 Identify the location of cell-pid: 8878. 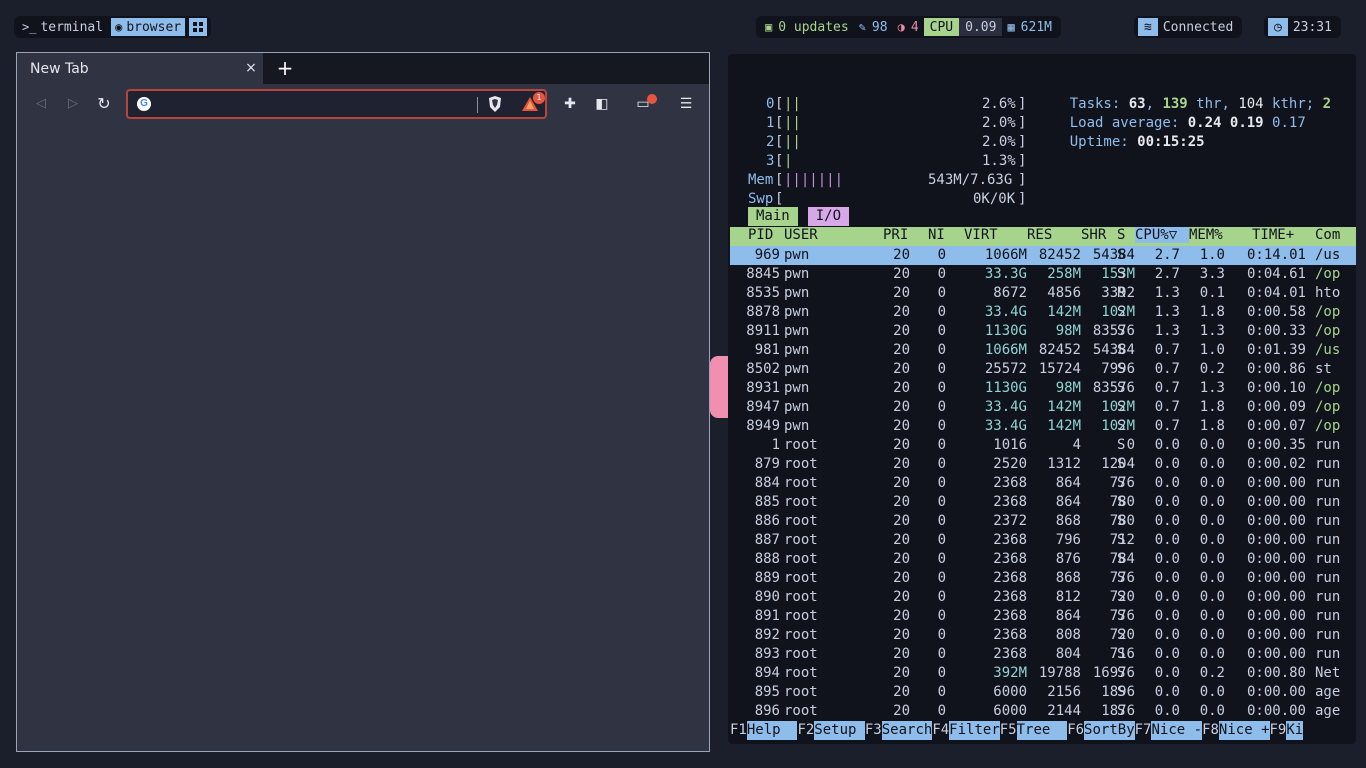
(763, 312).